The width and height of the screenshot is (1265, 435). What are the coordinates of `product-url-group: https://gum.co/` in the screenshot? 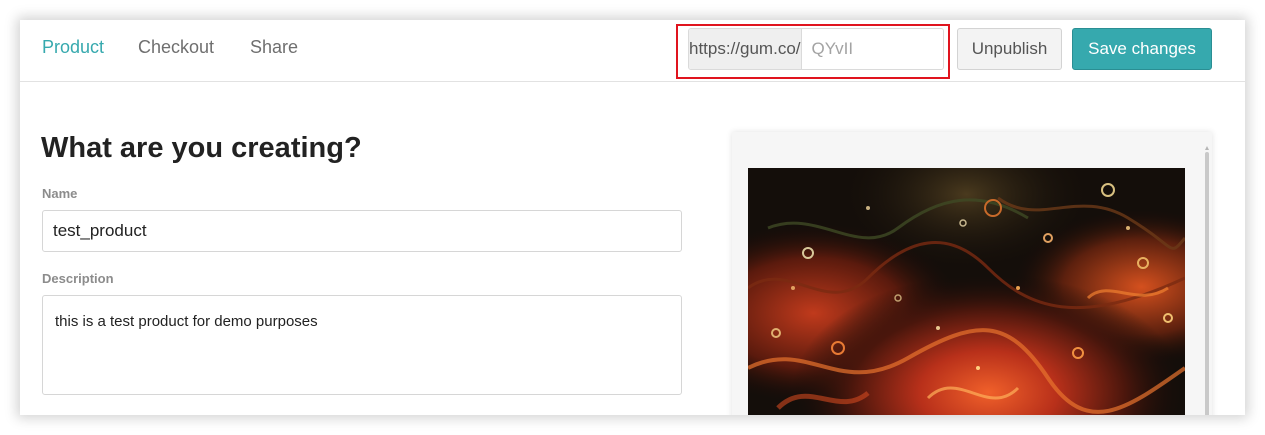 It's located at (816, 49).